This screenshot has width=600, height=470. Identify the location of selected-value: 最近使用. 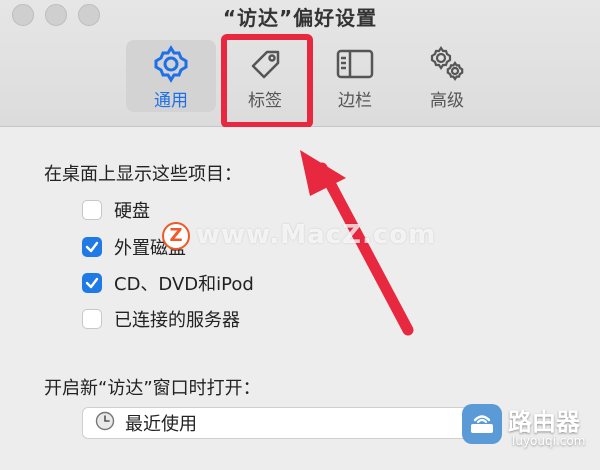
(161, 424).